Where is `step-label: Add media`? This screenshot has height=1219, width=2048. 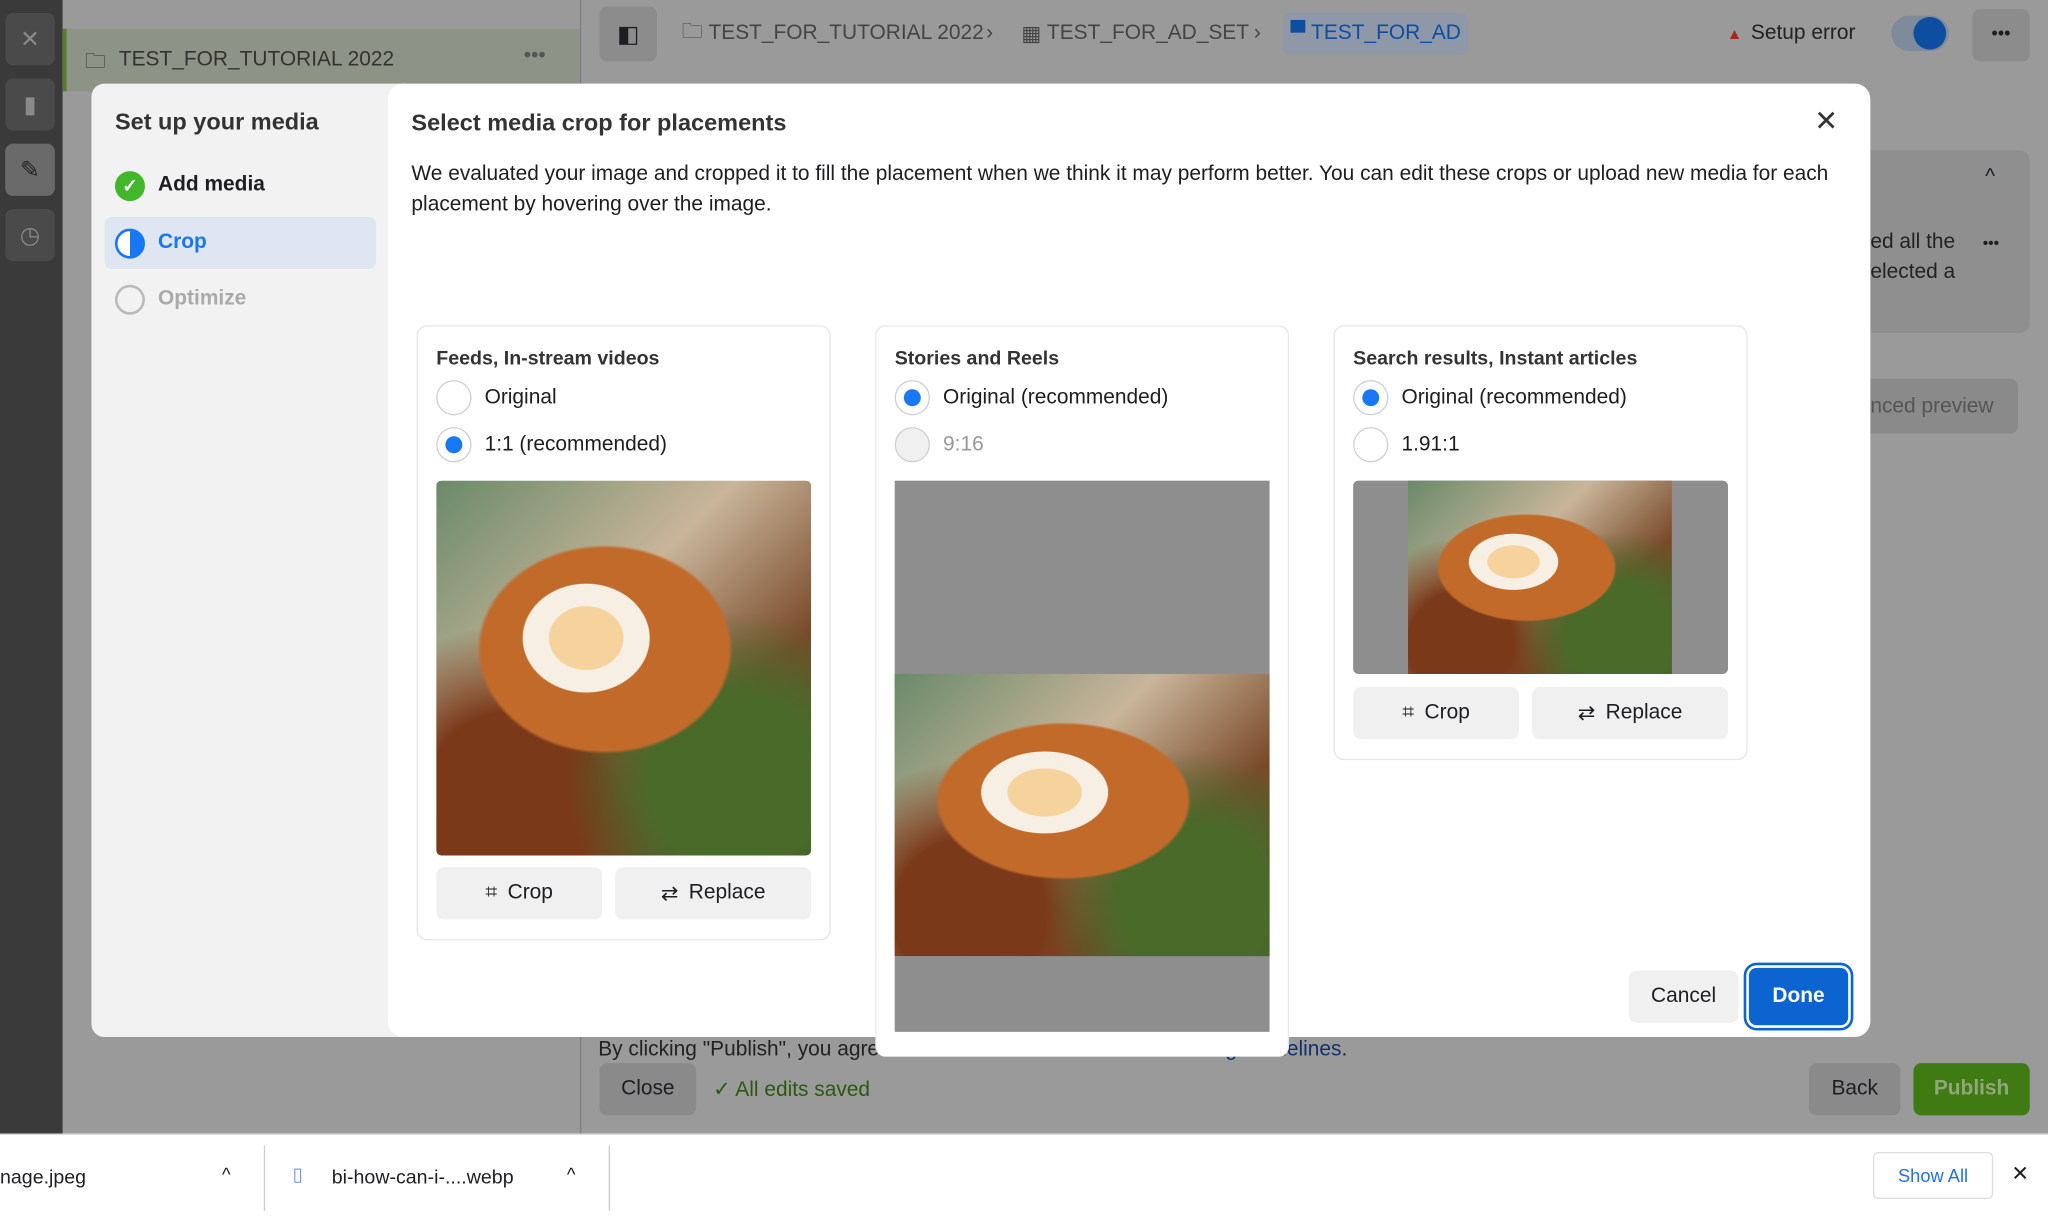 step-label: Add media is located at coordinates (211, 184).